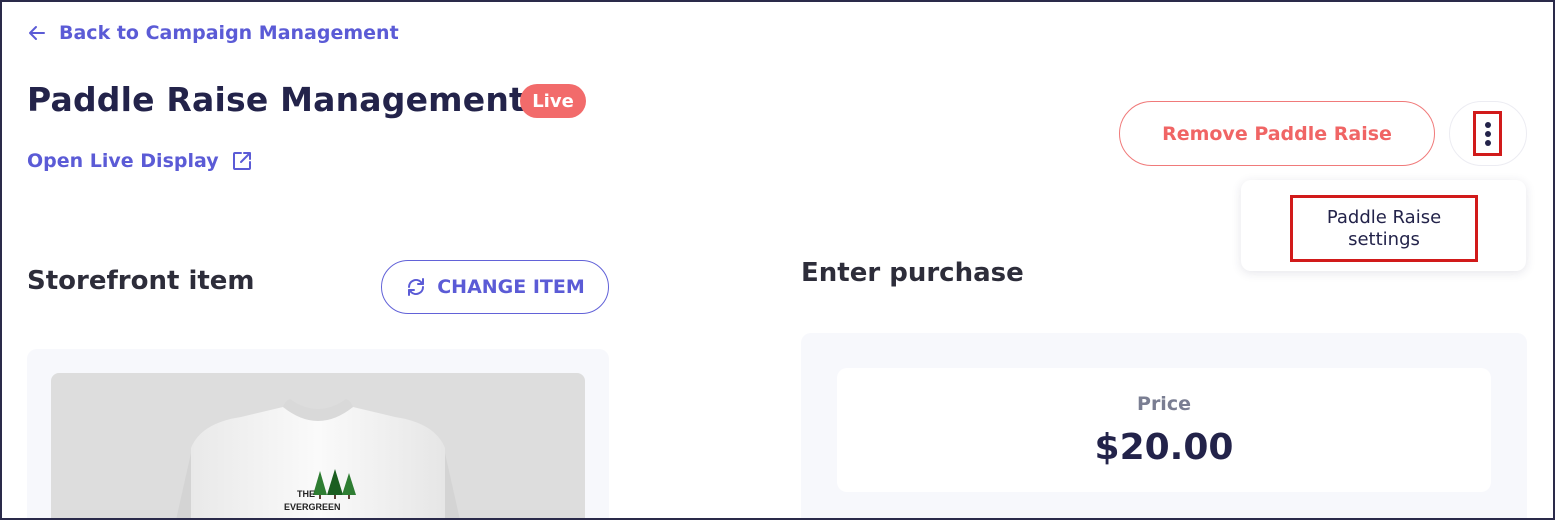 The height and width of the screenshot is (520, 1555). What do you see at coordinates (241, 161) in the screenshot?
I see `external-link-icon` at bounding box center [241, 161].